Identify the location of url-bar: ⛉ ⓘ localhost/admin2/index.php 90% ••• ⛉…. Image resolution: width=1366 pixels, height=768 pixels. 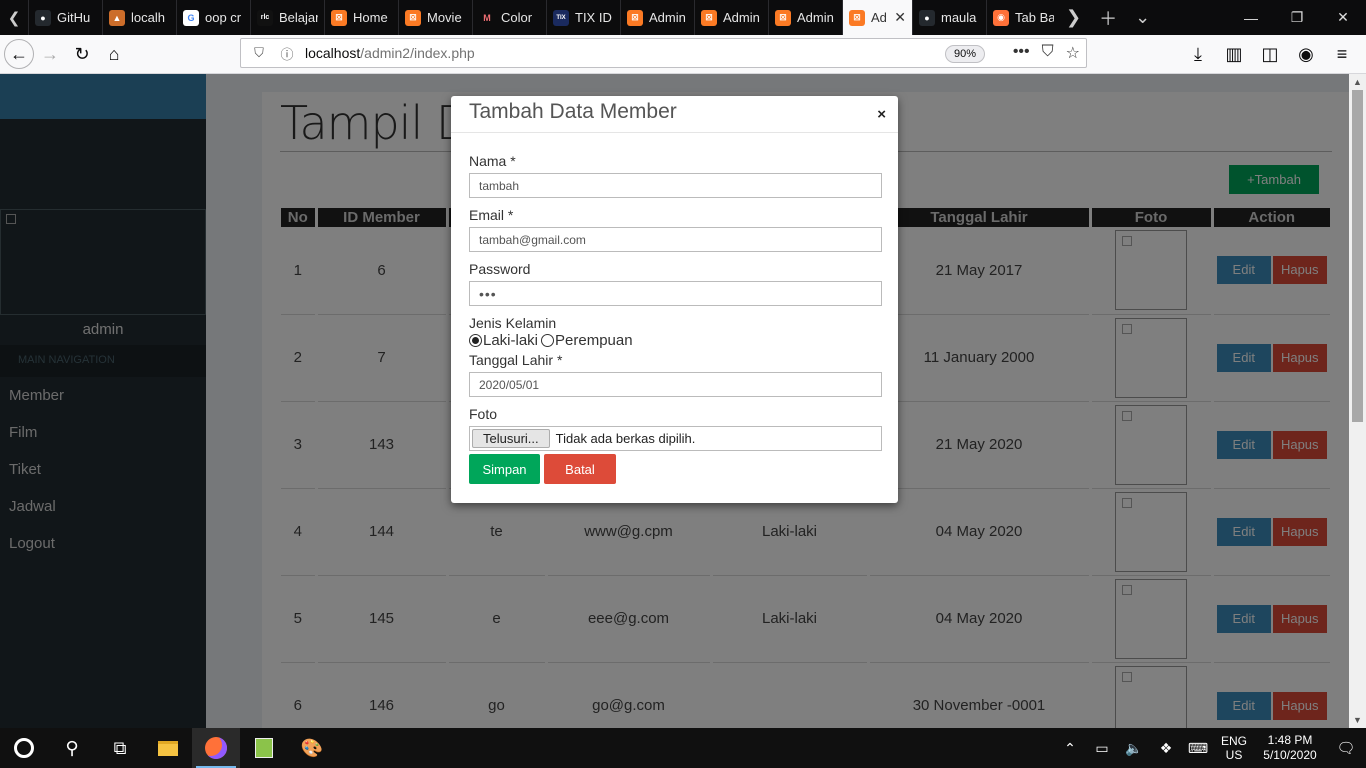
(663, 53).